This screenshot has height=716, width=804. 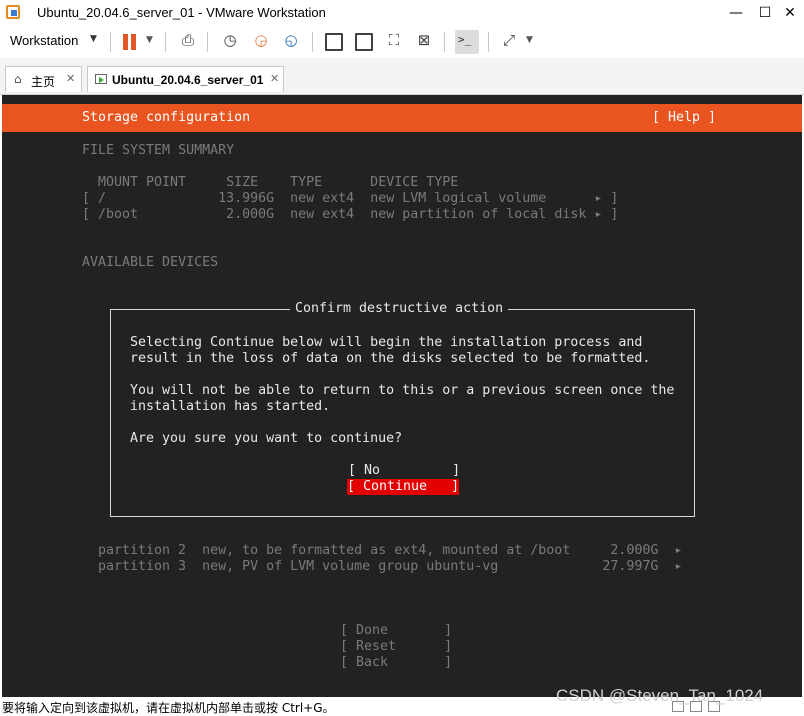 What do you see at coordinates (364, 42) in the screenshot?
I see `thumbnail-icon` at bounding box center [364, 42].